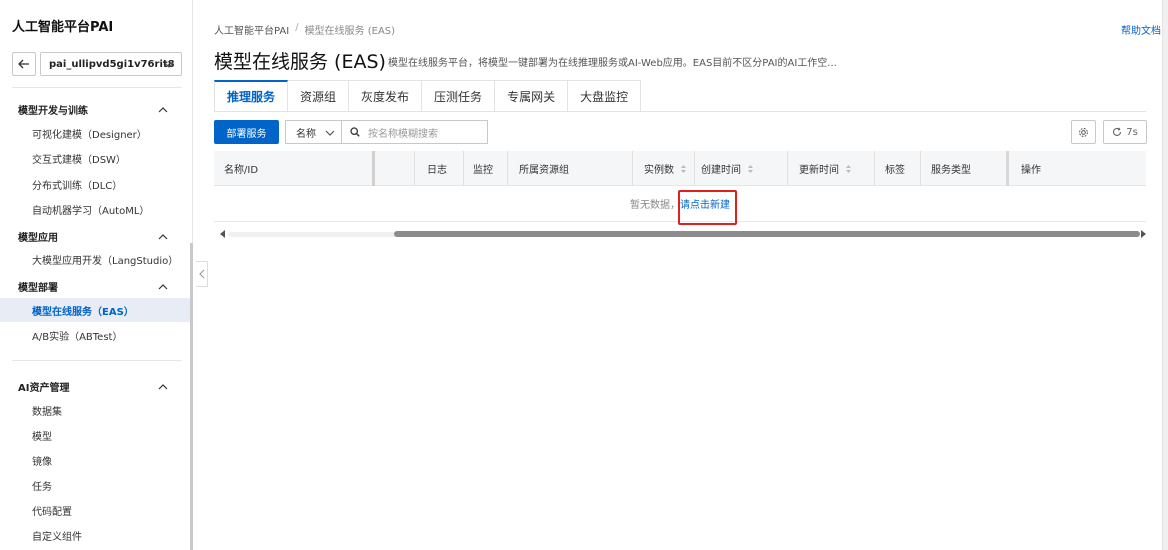 The image size is (1168, 550). I want to click on scroll-left-icon, so click(223, 234).